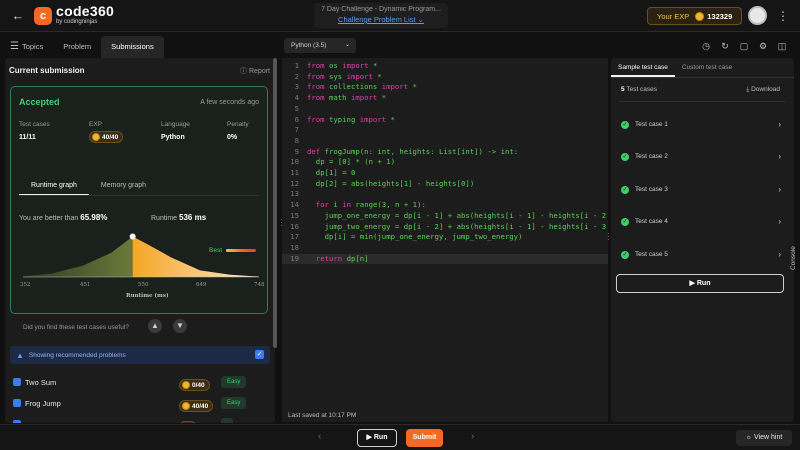 The width and height of the screenshot is (800, 450). I want to click on problem-name: Two Sum, so click(40, 382).